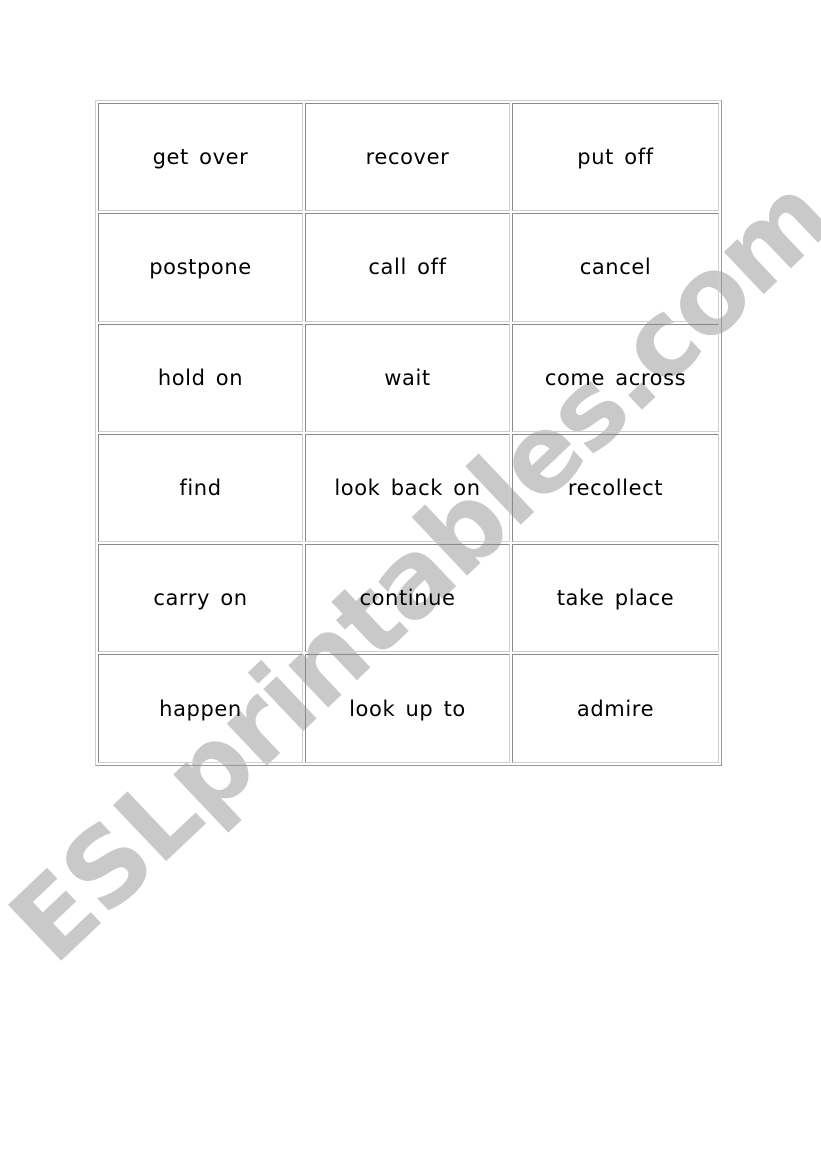 The height and width of the screenshot is (1169, 821). I want to click on card-cell: hold on, so click(200, 377).